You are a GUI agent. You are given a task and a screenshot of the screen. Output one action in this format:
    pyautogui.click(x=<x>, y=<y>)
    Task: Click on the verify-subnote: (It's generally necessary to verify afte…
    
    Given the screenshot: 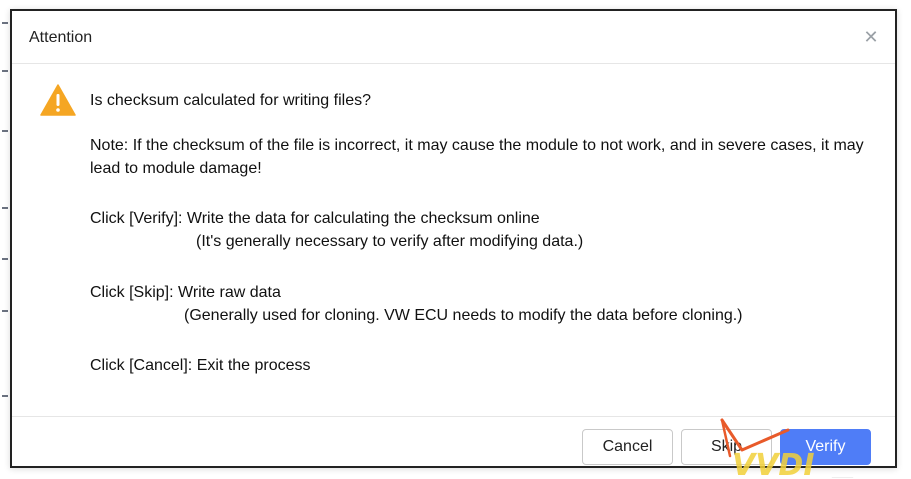 What is the action you would take?
    pyautogui.click(x=390, y=241)
    